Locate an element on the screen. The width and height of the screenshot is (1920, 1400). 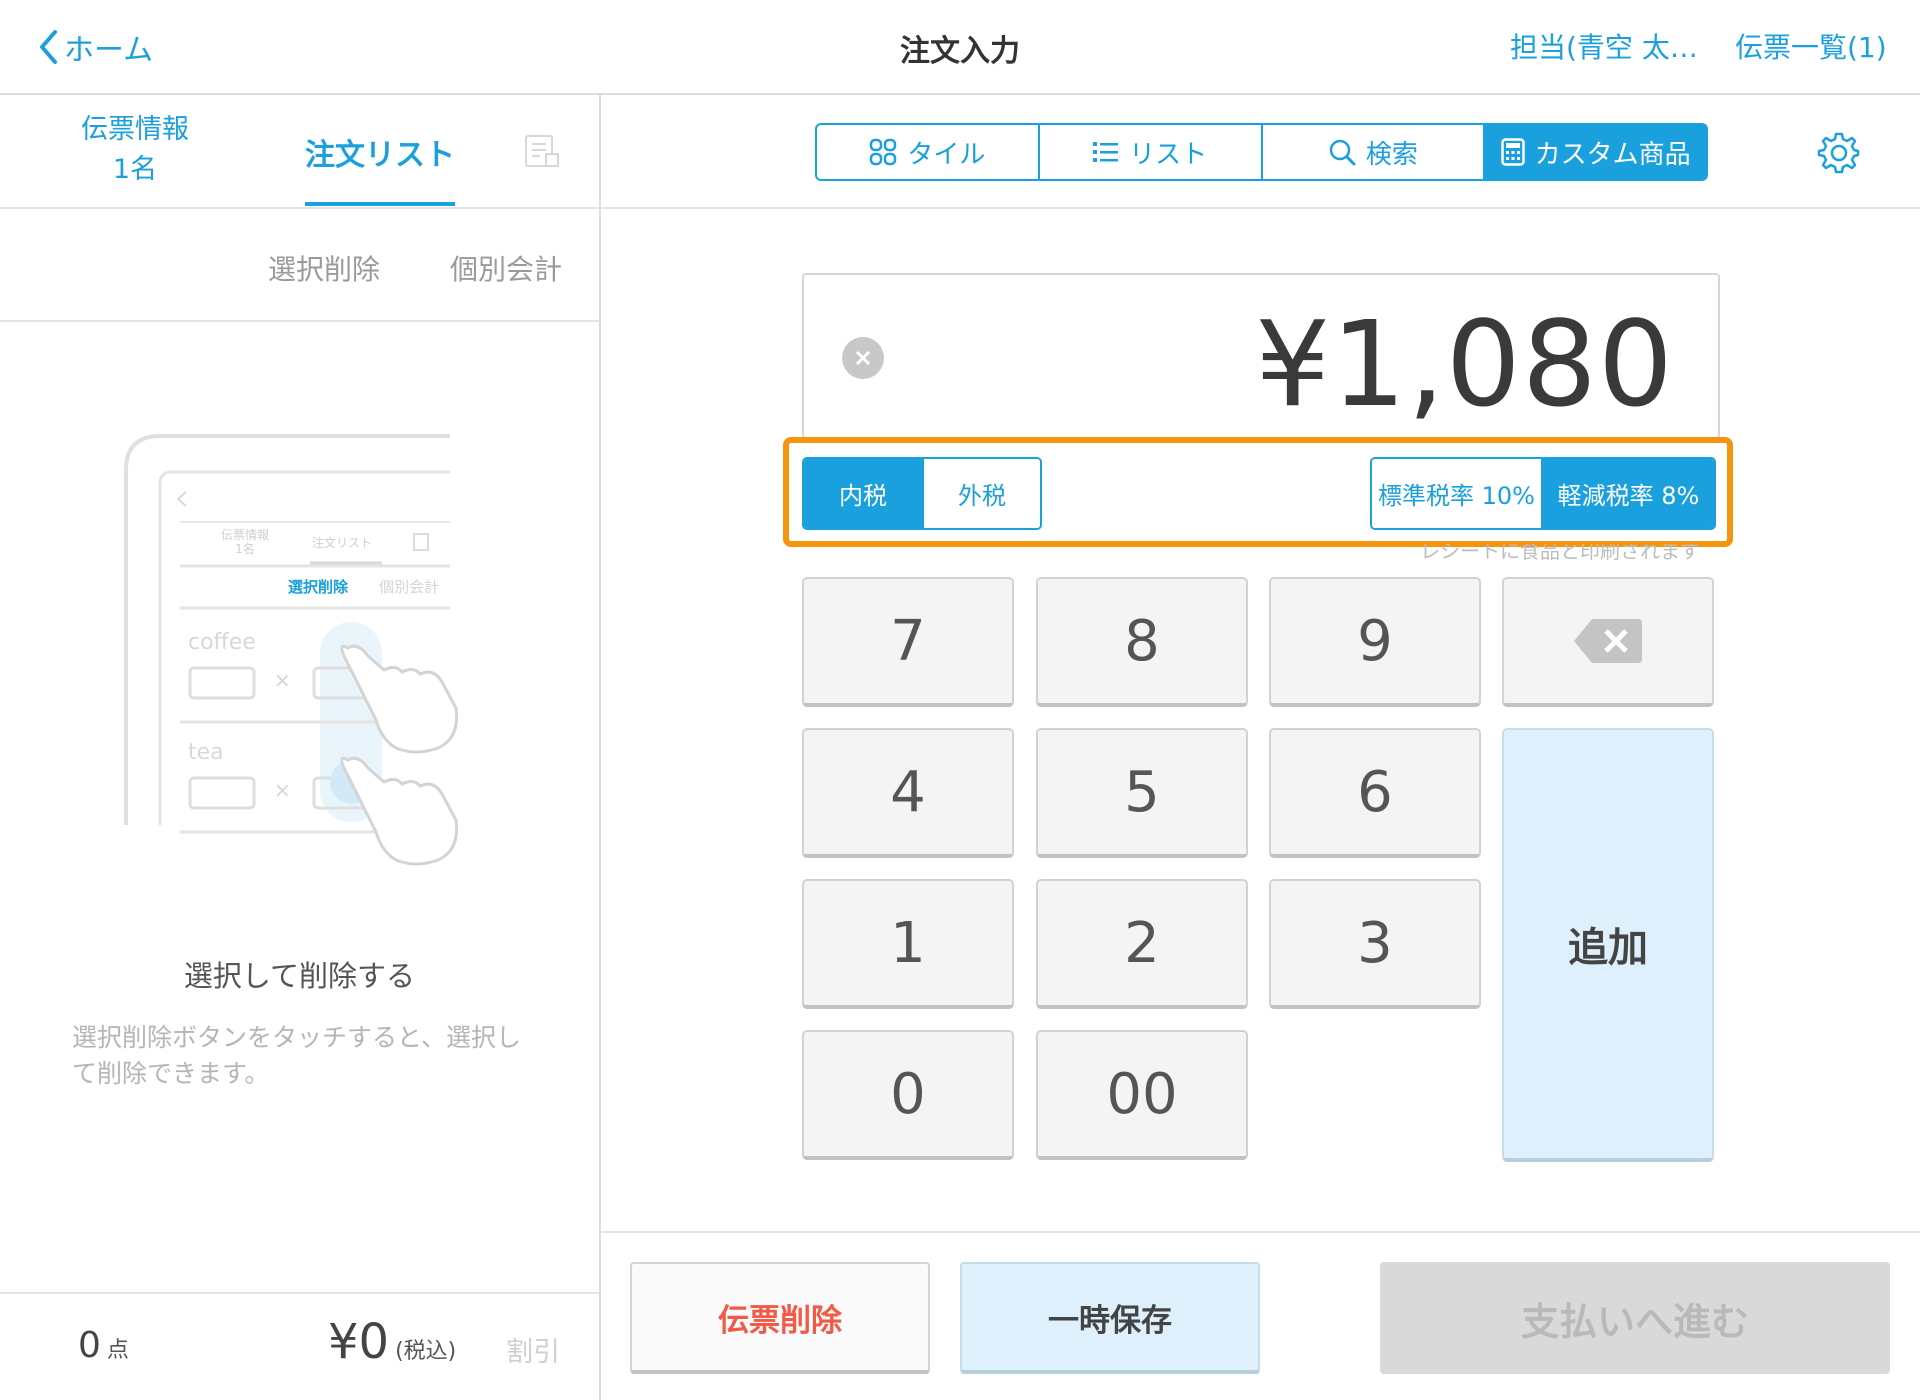
slip-list-button: 伝票一覧(1) is located at coordinates (1811, 46).